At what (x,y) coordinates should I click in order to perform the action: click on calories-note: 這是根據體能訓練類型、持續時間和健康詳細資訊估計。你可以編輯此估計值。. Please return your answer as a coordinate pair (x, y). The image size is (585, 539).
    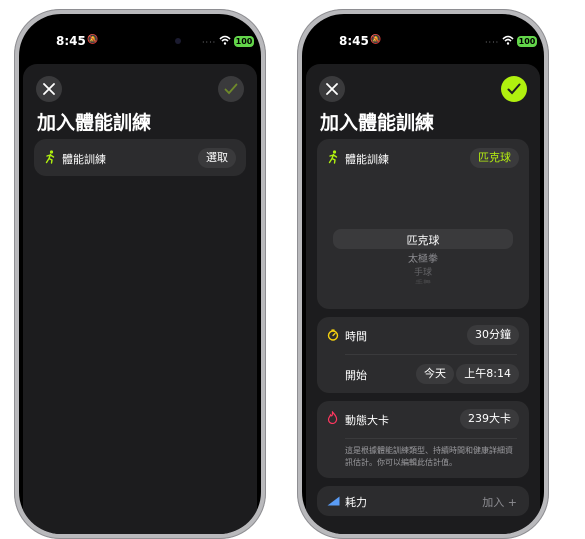
    Looking at the image, I should click on (429, 456).